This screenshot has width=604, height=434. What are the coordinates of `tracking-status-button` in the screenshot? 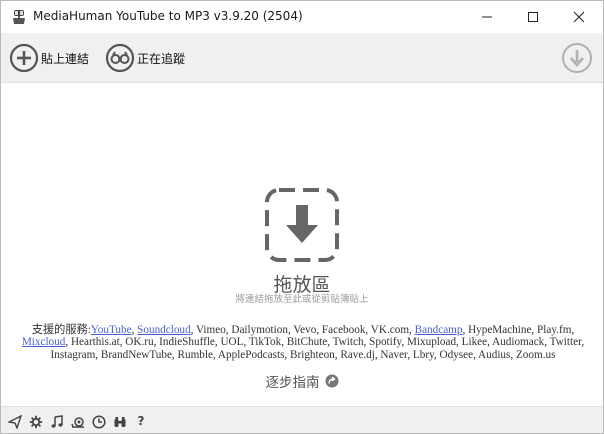 It's located at (120, 421).